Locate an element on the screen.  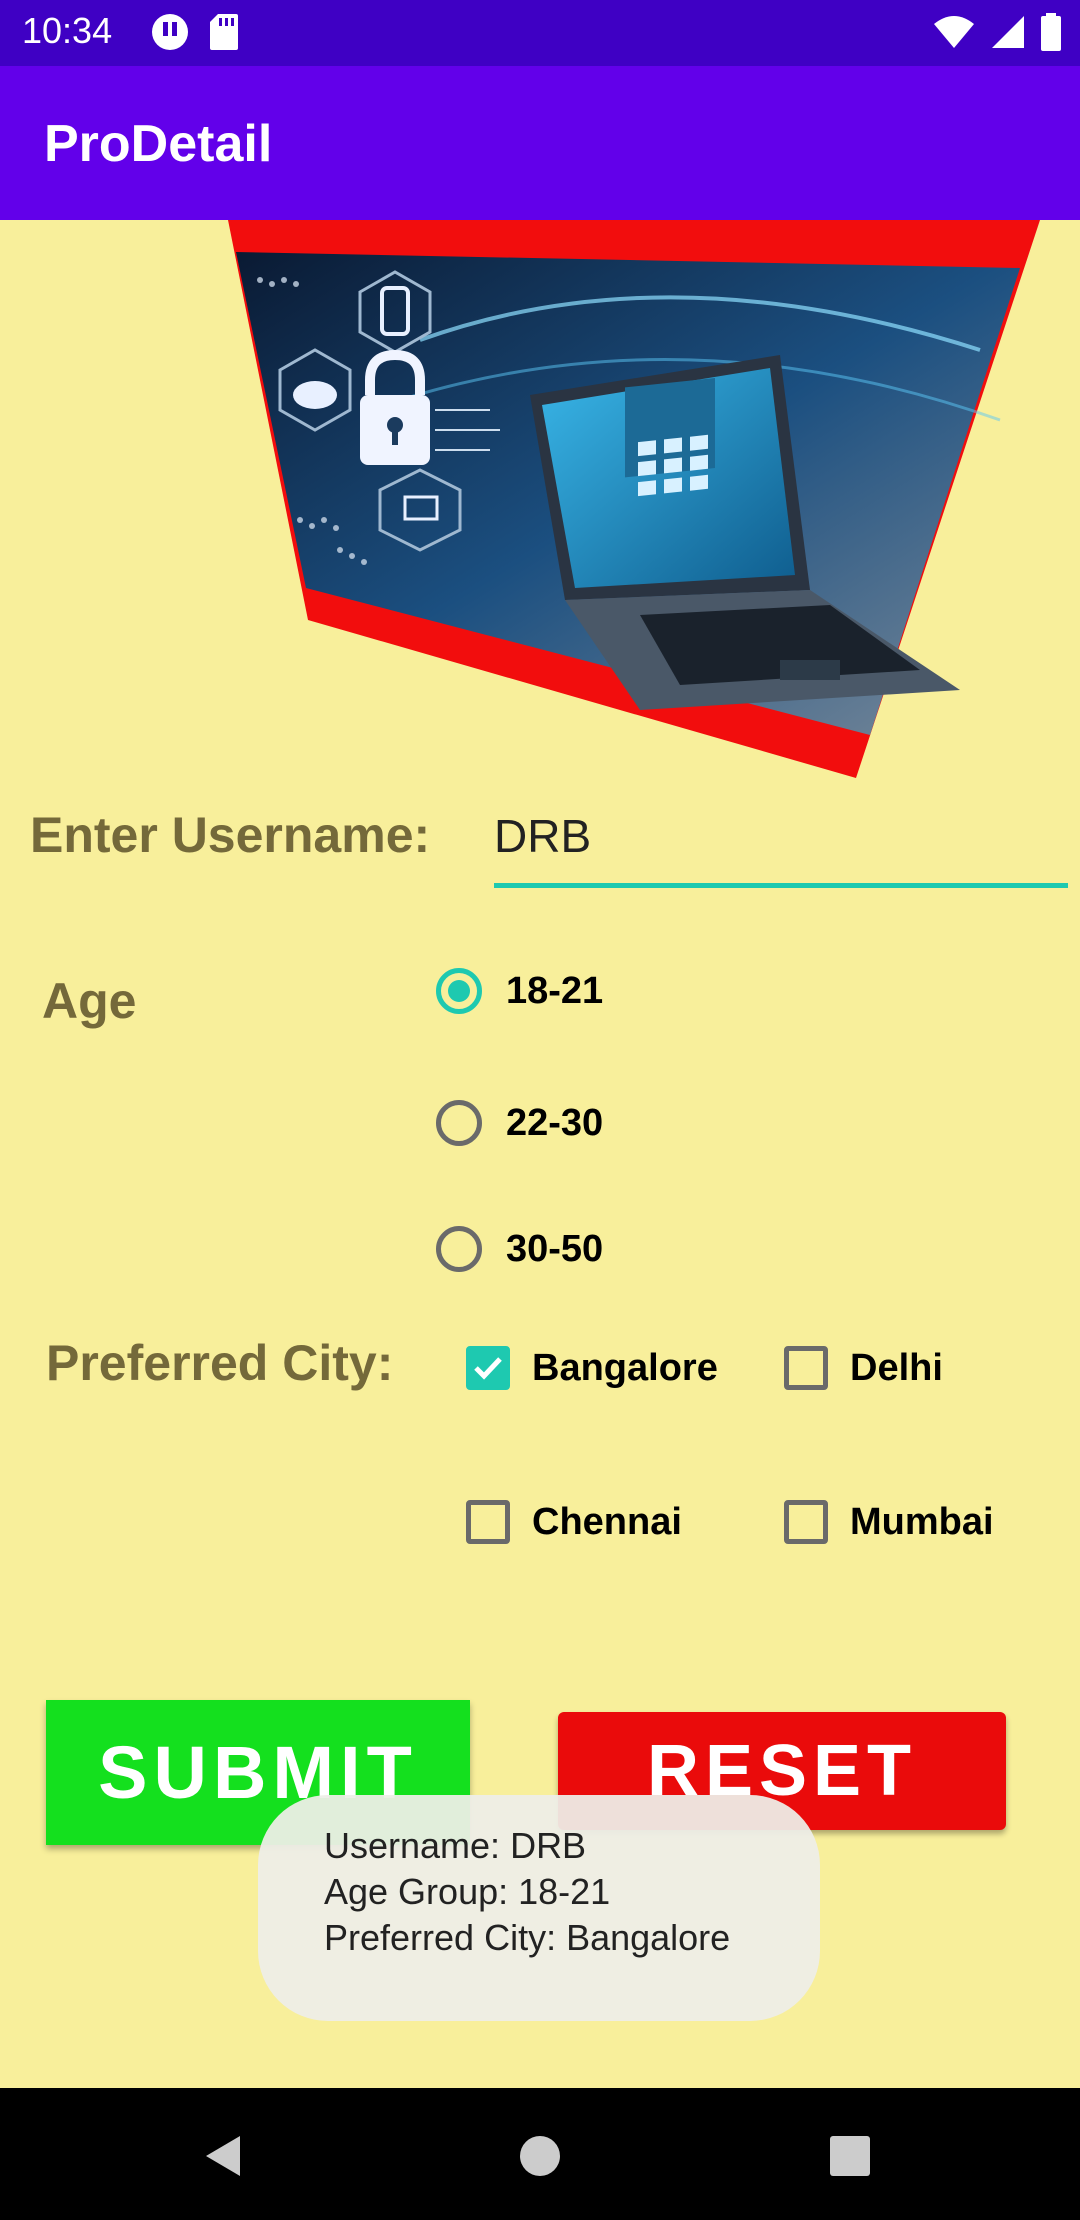
age-label: Age is located at coordinates (89, 1001).